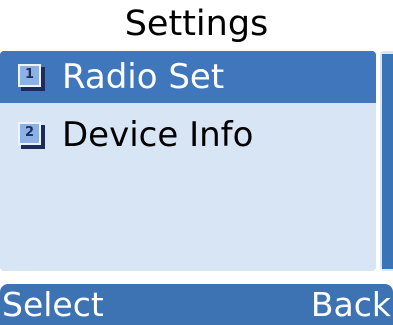 The height and width of the screenshot is (325, 393). What do you see at coordinates (143, 77) in the screenshot?
I see `menu-item-label: Radio Set` at bounding box center [143, 77].